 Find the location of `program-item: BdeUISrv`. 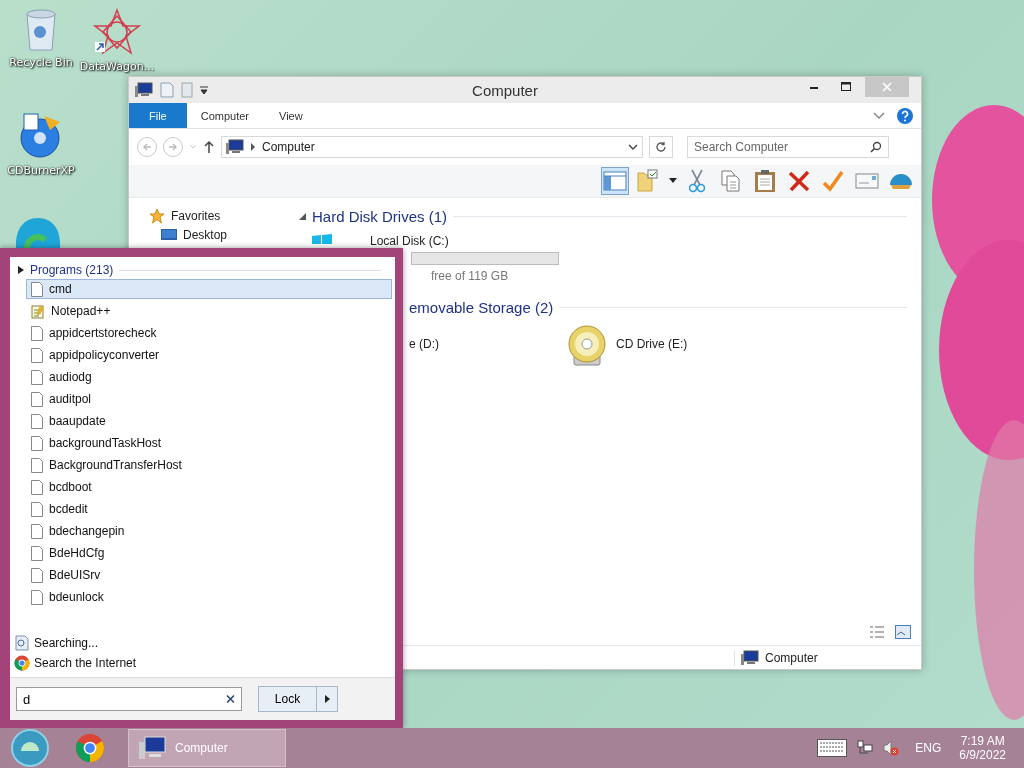

program-item: BdeUISrv is located at coordinates (209, 575).